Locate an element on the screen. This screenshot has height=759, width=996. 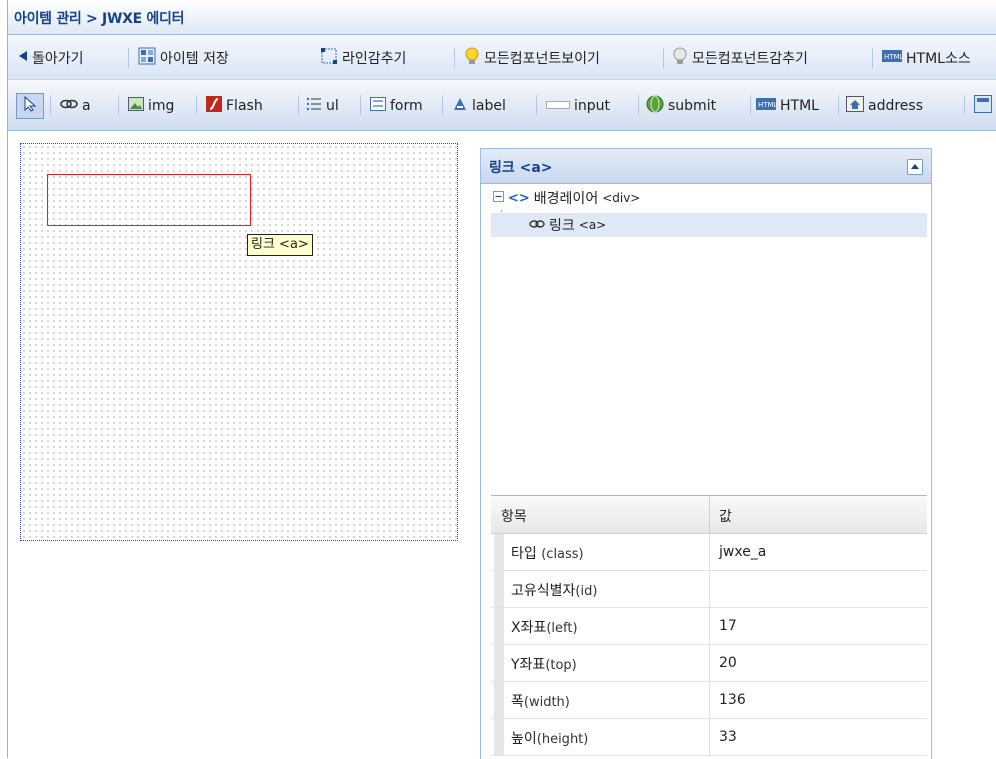
html-source-button: HTML HTML소스 is located at coordinates (926, 58).